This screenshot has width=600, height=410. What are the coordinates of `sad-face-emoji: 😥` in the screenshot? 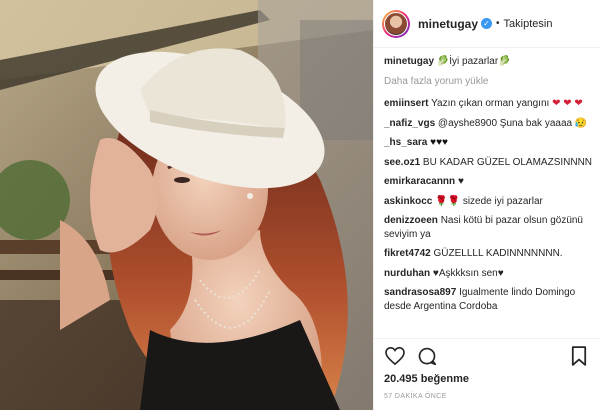 It's located at (581, 123).